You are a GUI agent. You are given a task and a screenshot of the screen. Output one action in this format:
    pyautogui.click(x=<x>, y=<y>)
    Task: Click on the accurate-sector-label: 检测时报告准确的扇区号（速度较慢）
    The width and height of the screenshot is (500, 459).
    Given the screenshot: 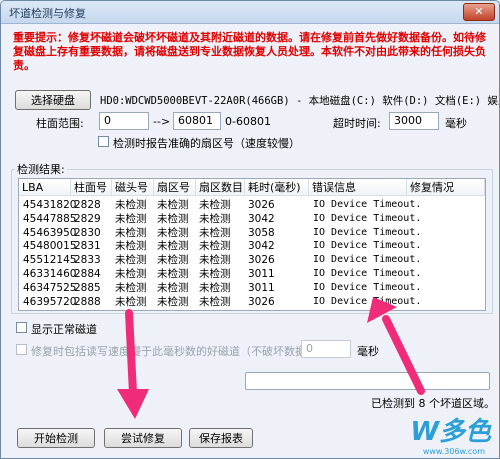 What is the action you would take?
    pyautogui.click(x=206, y=143)
    